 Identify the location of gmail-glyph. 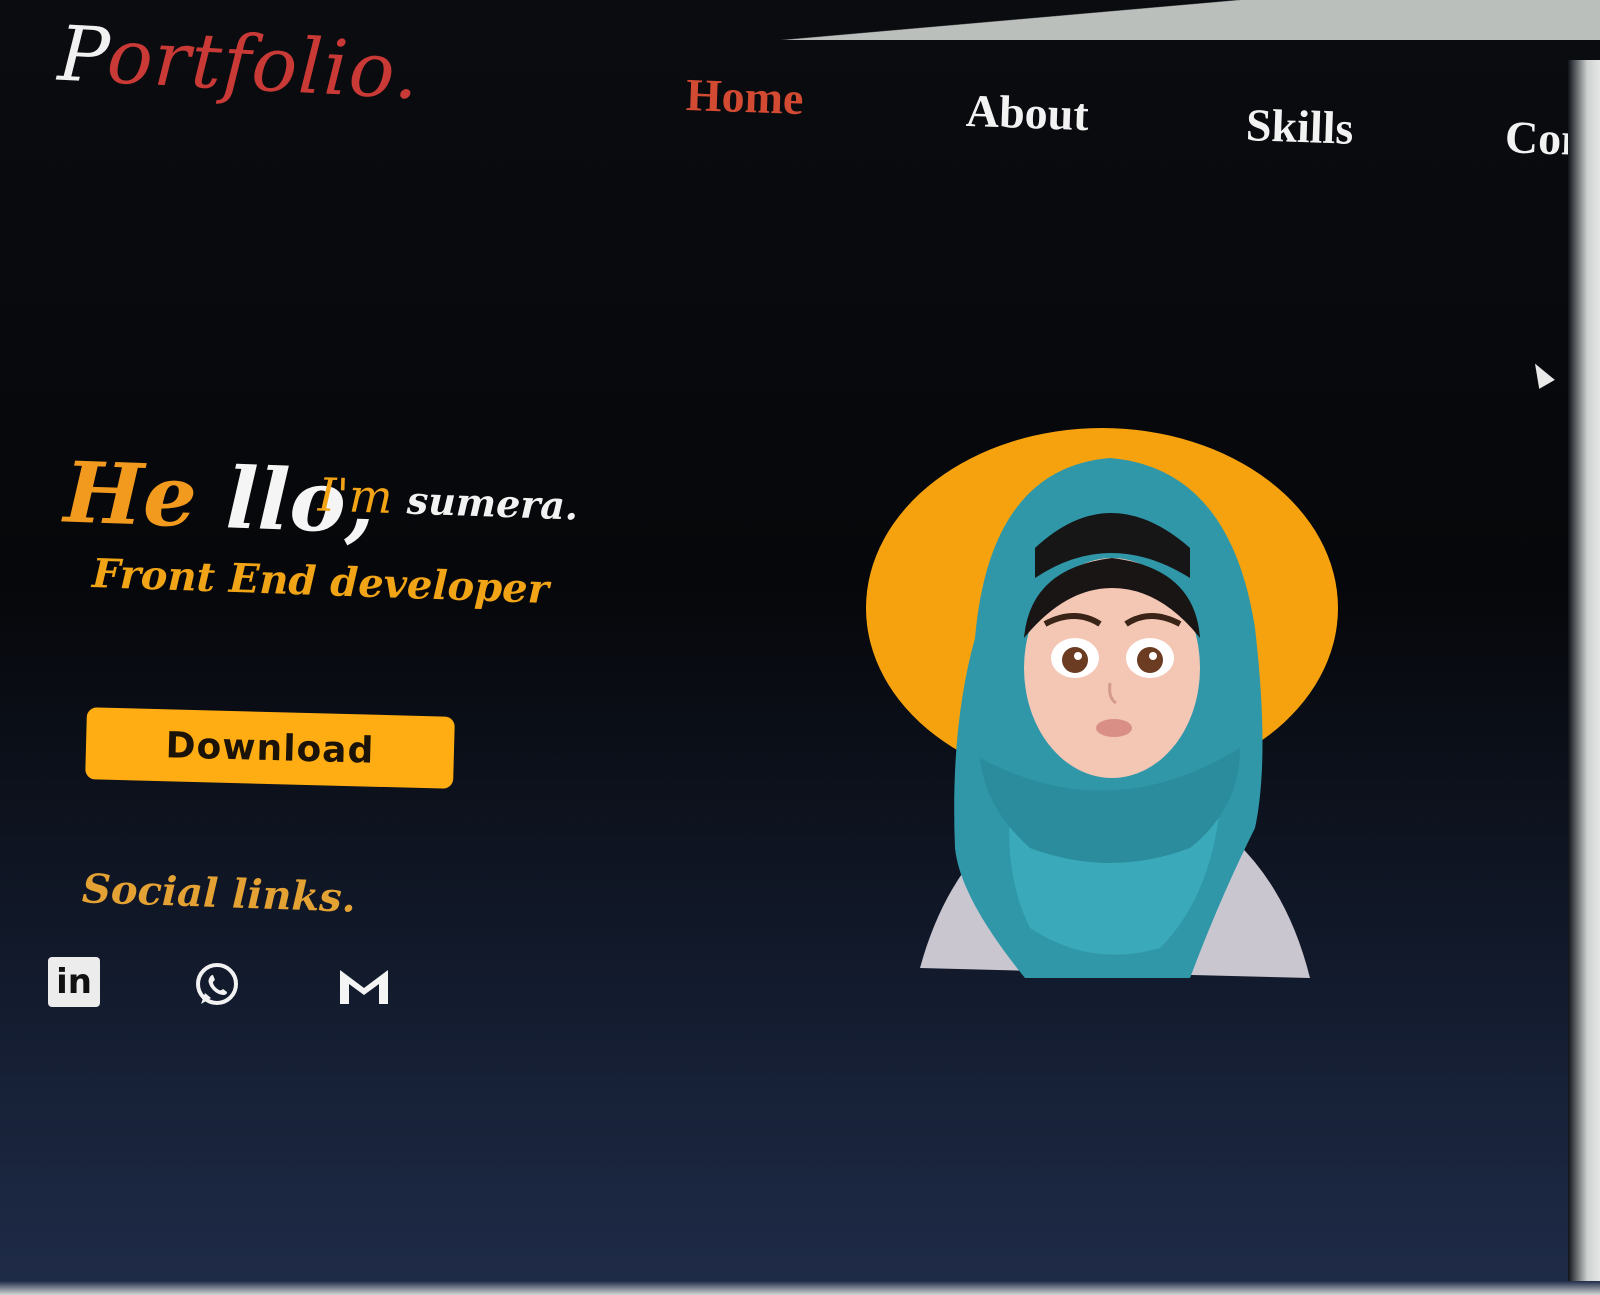
(364, 987).